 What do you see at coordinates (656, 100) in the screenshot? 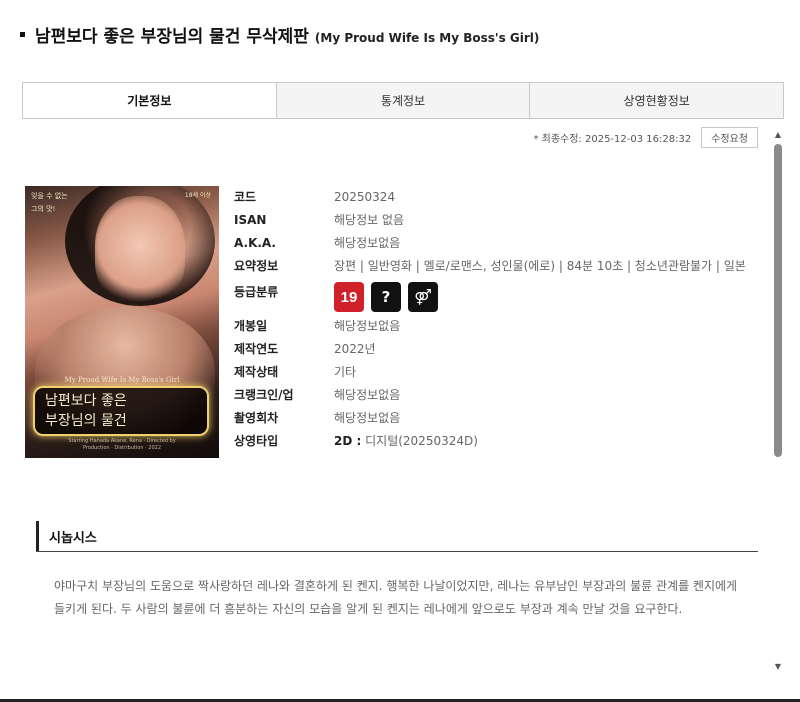
I see `tab-screening-status: 상영현황정보` at bounding box center [656, 100].